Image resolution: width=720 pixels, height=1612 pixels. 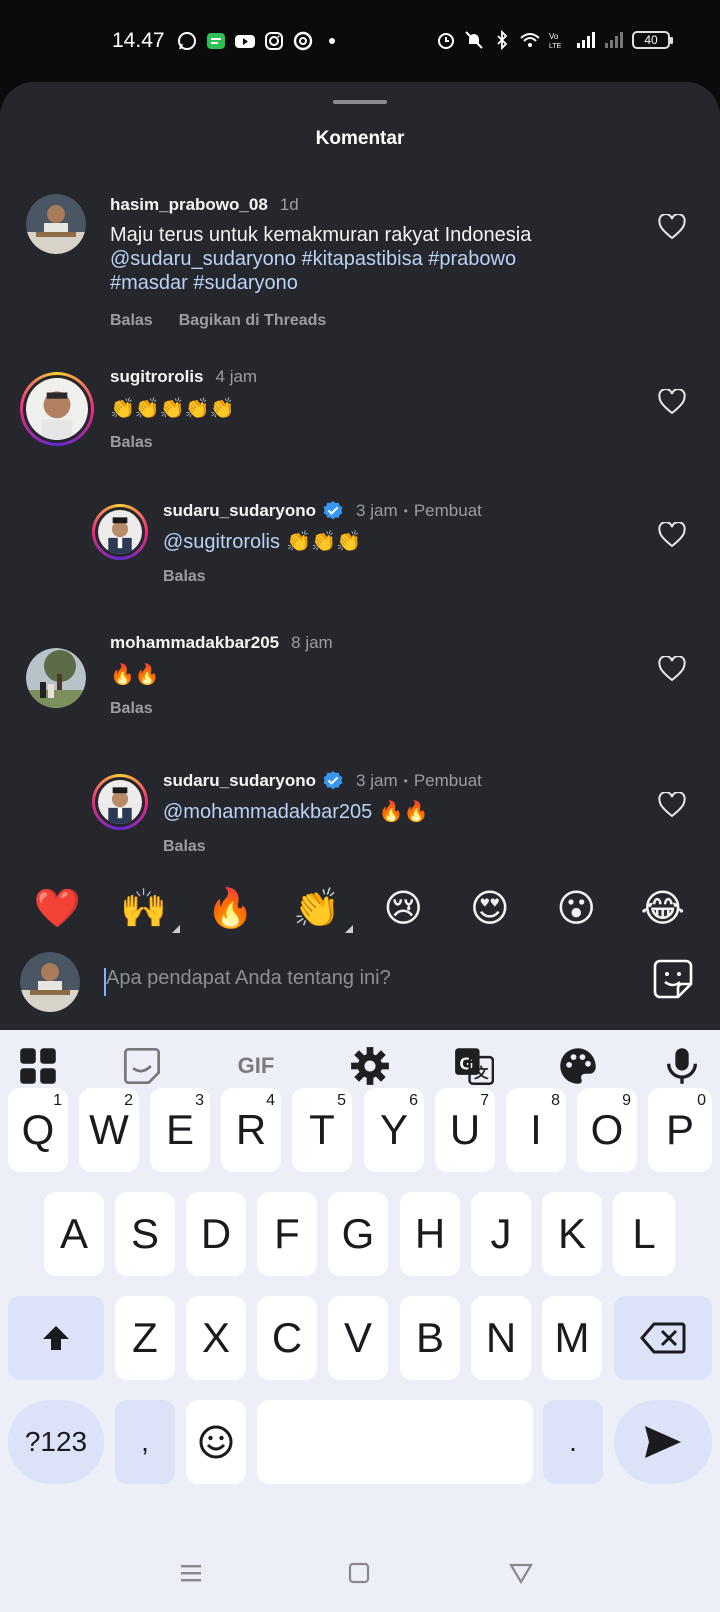 I want to click on key-i: I8, so click(x=536, y=1130).